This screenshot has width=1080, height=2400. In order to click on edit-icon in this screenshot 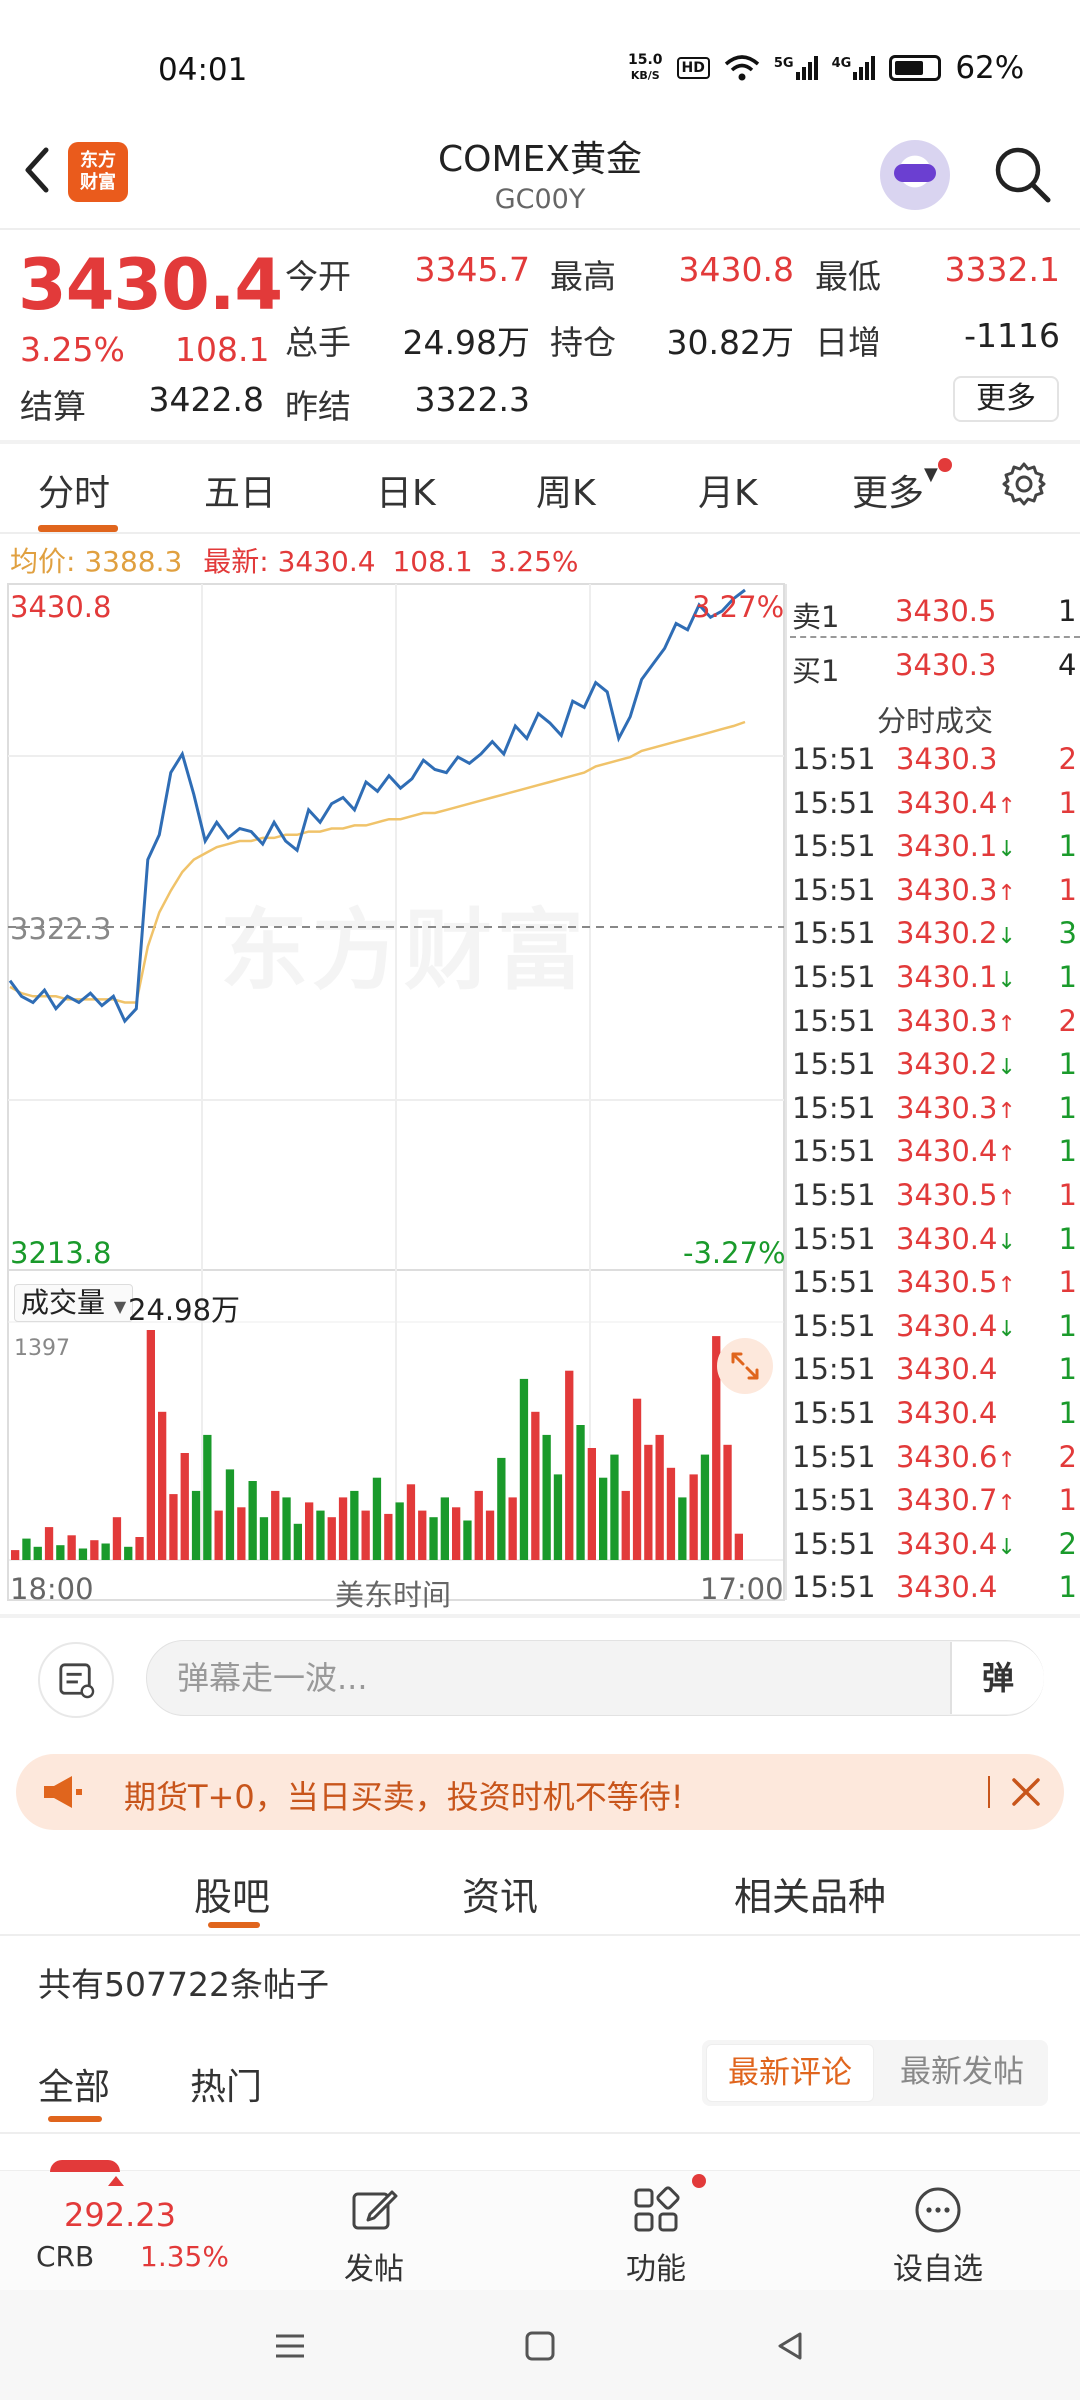, I will do `click(375, 2210)`.